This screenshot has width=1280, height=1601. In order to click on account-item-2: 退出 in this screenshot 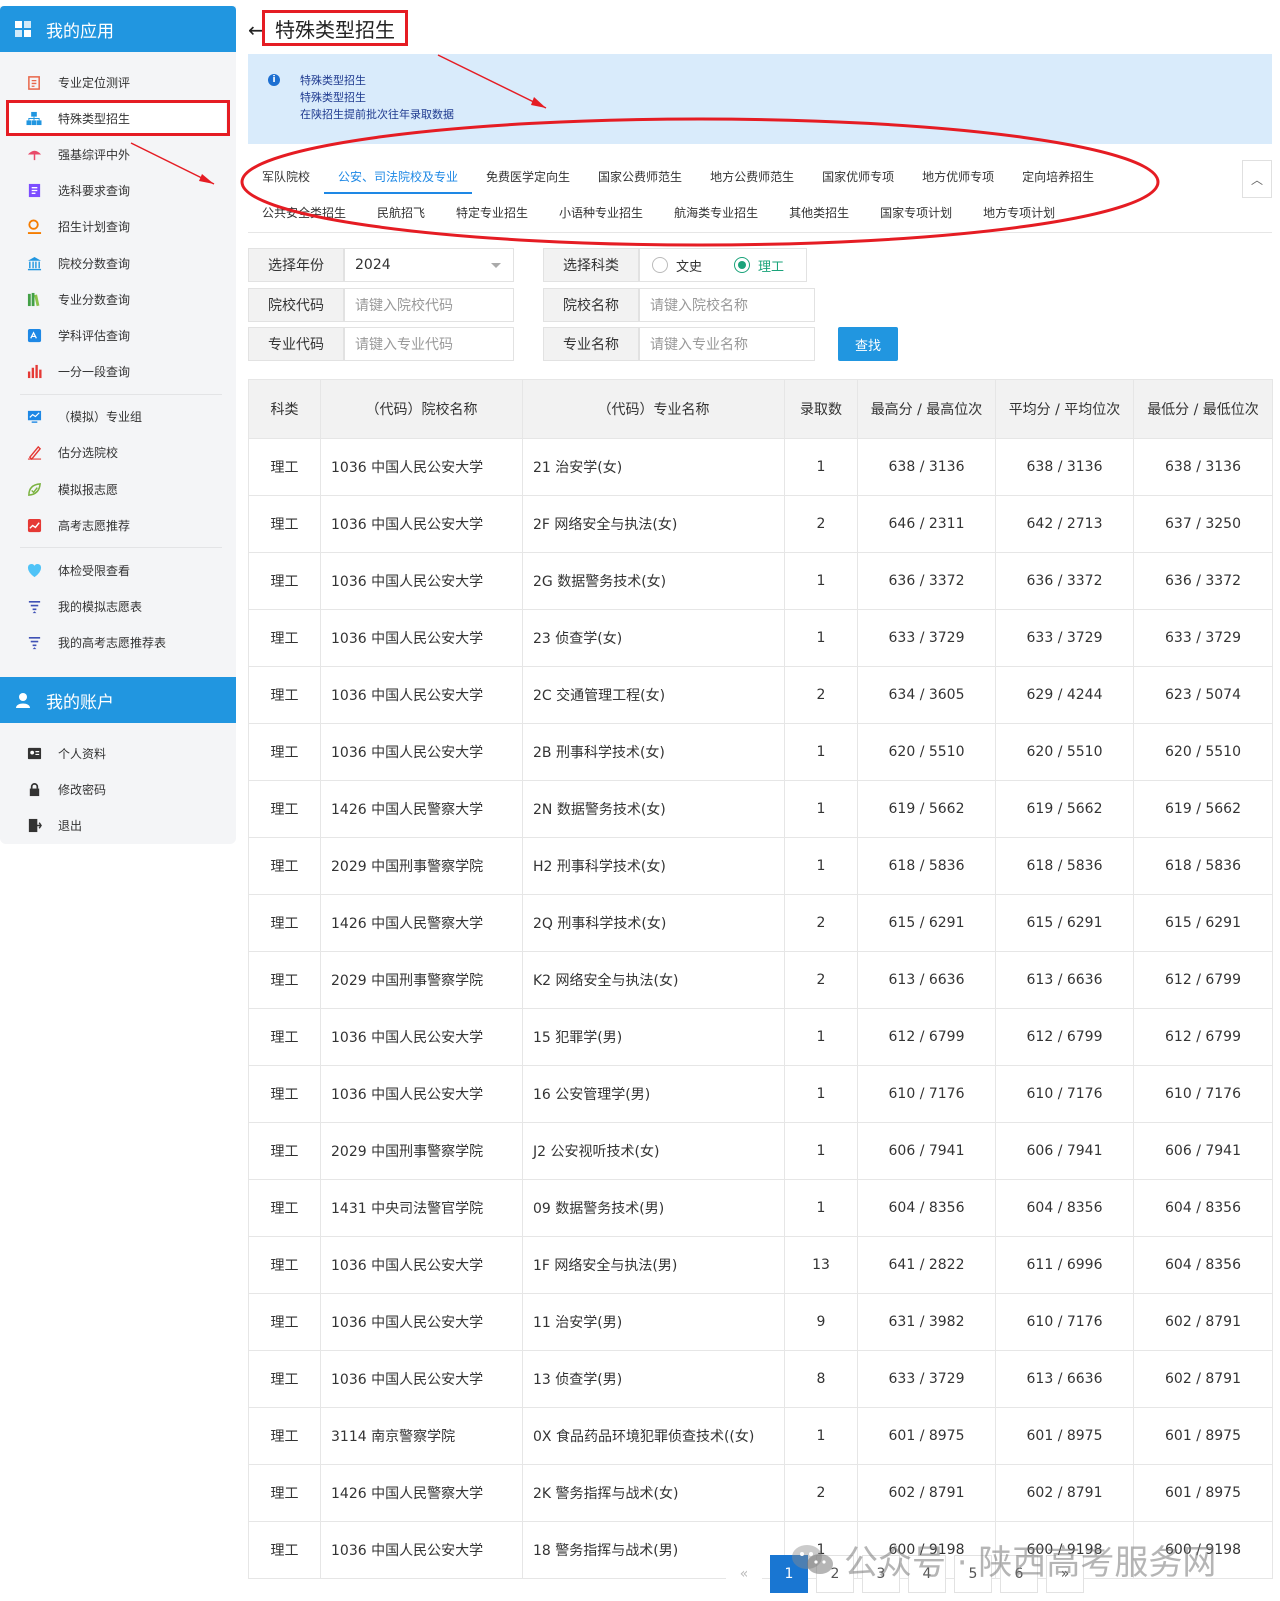, I will do `click(118, 825)`.